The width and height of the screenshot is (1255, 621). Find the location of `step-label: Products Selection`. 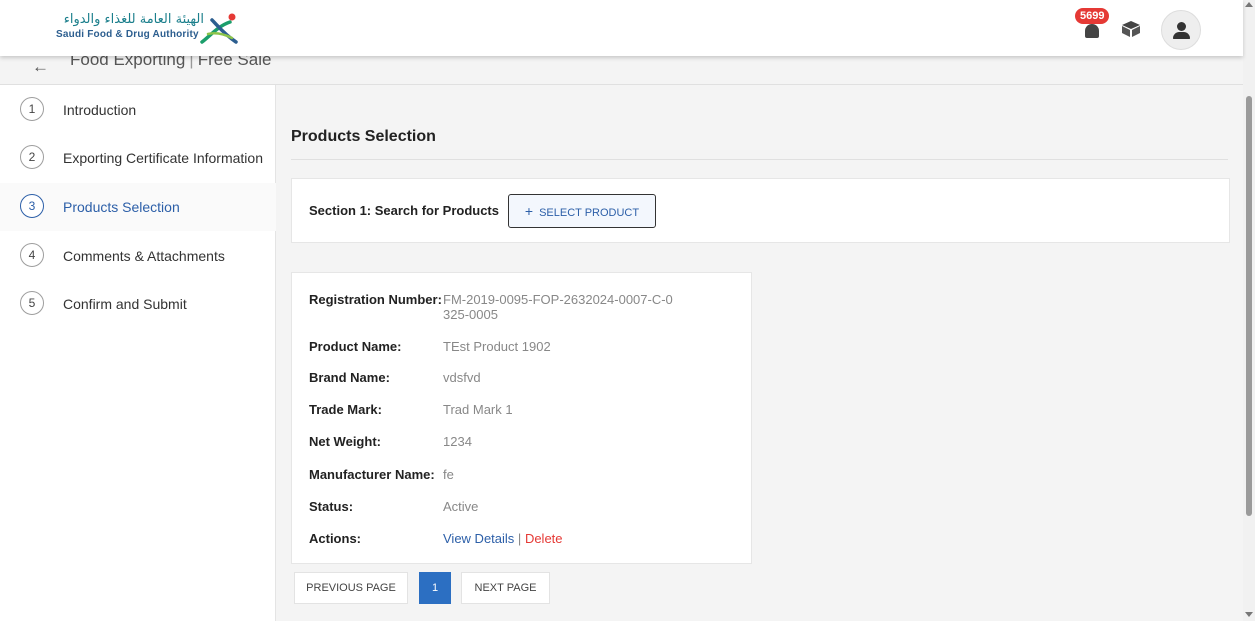

step-label: Products Selection is located at coordinates (121, 207).